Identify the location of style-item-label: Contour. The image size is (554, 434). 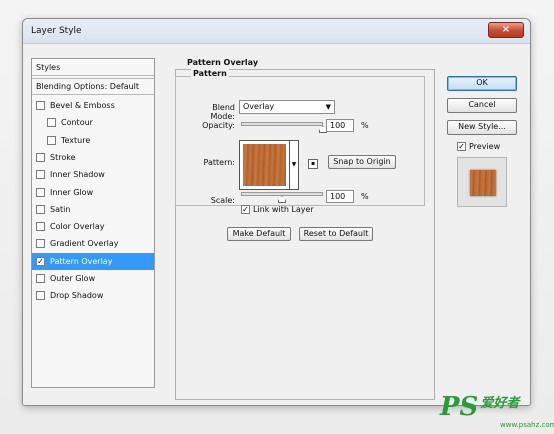
(77, 123).